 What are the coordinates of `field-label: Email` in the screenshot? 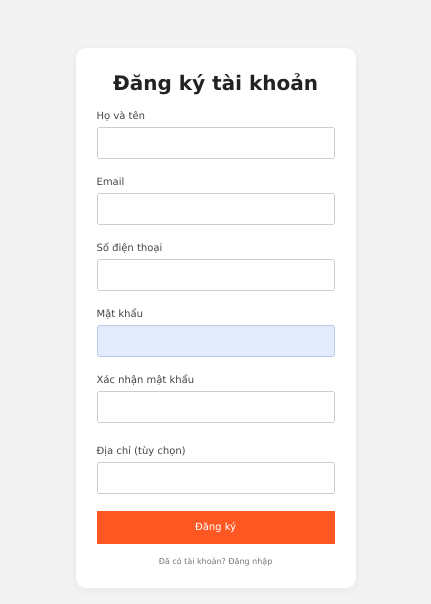 It's located at (111, 182).